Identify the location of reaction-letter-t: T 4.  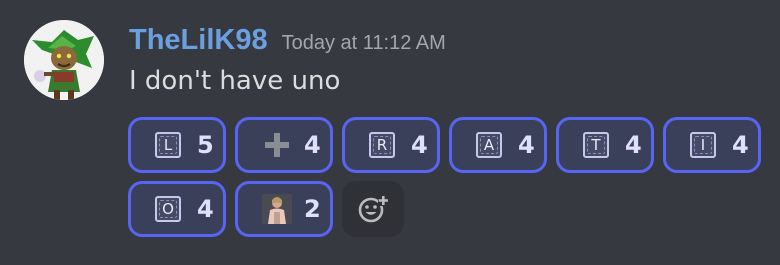
(605, 145).